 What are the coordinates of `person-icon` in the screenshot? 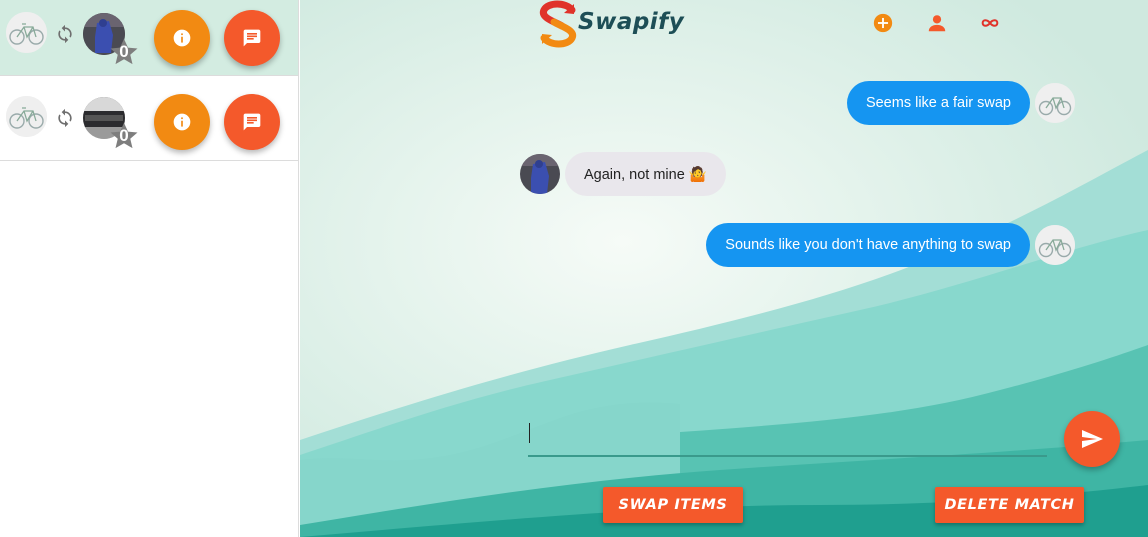 It's located at (937, 23).